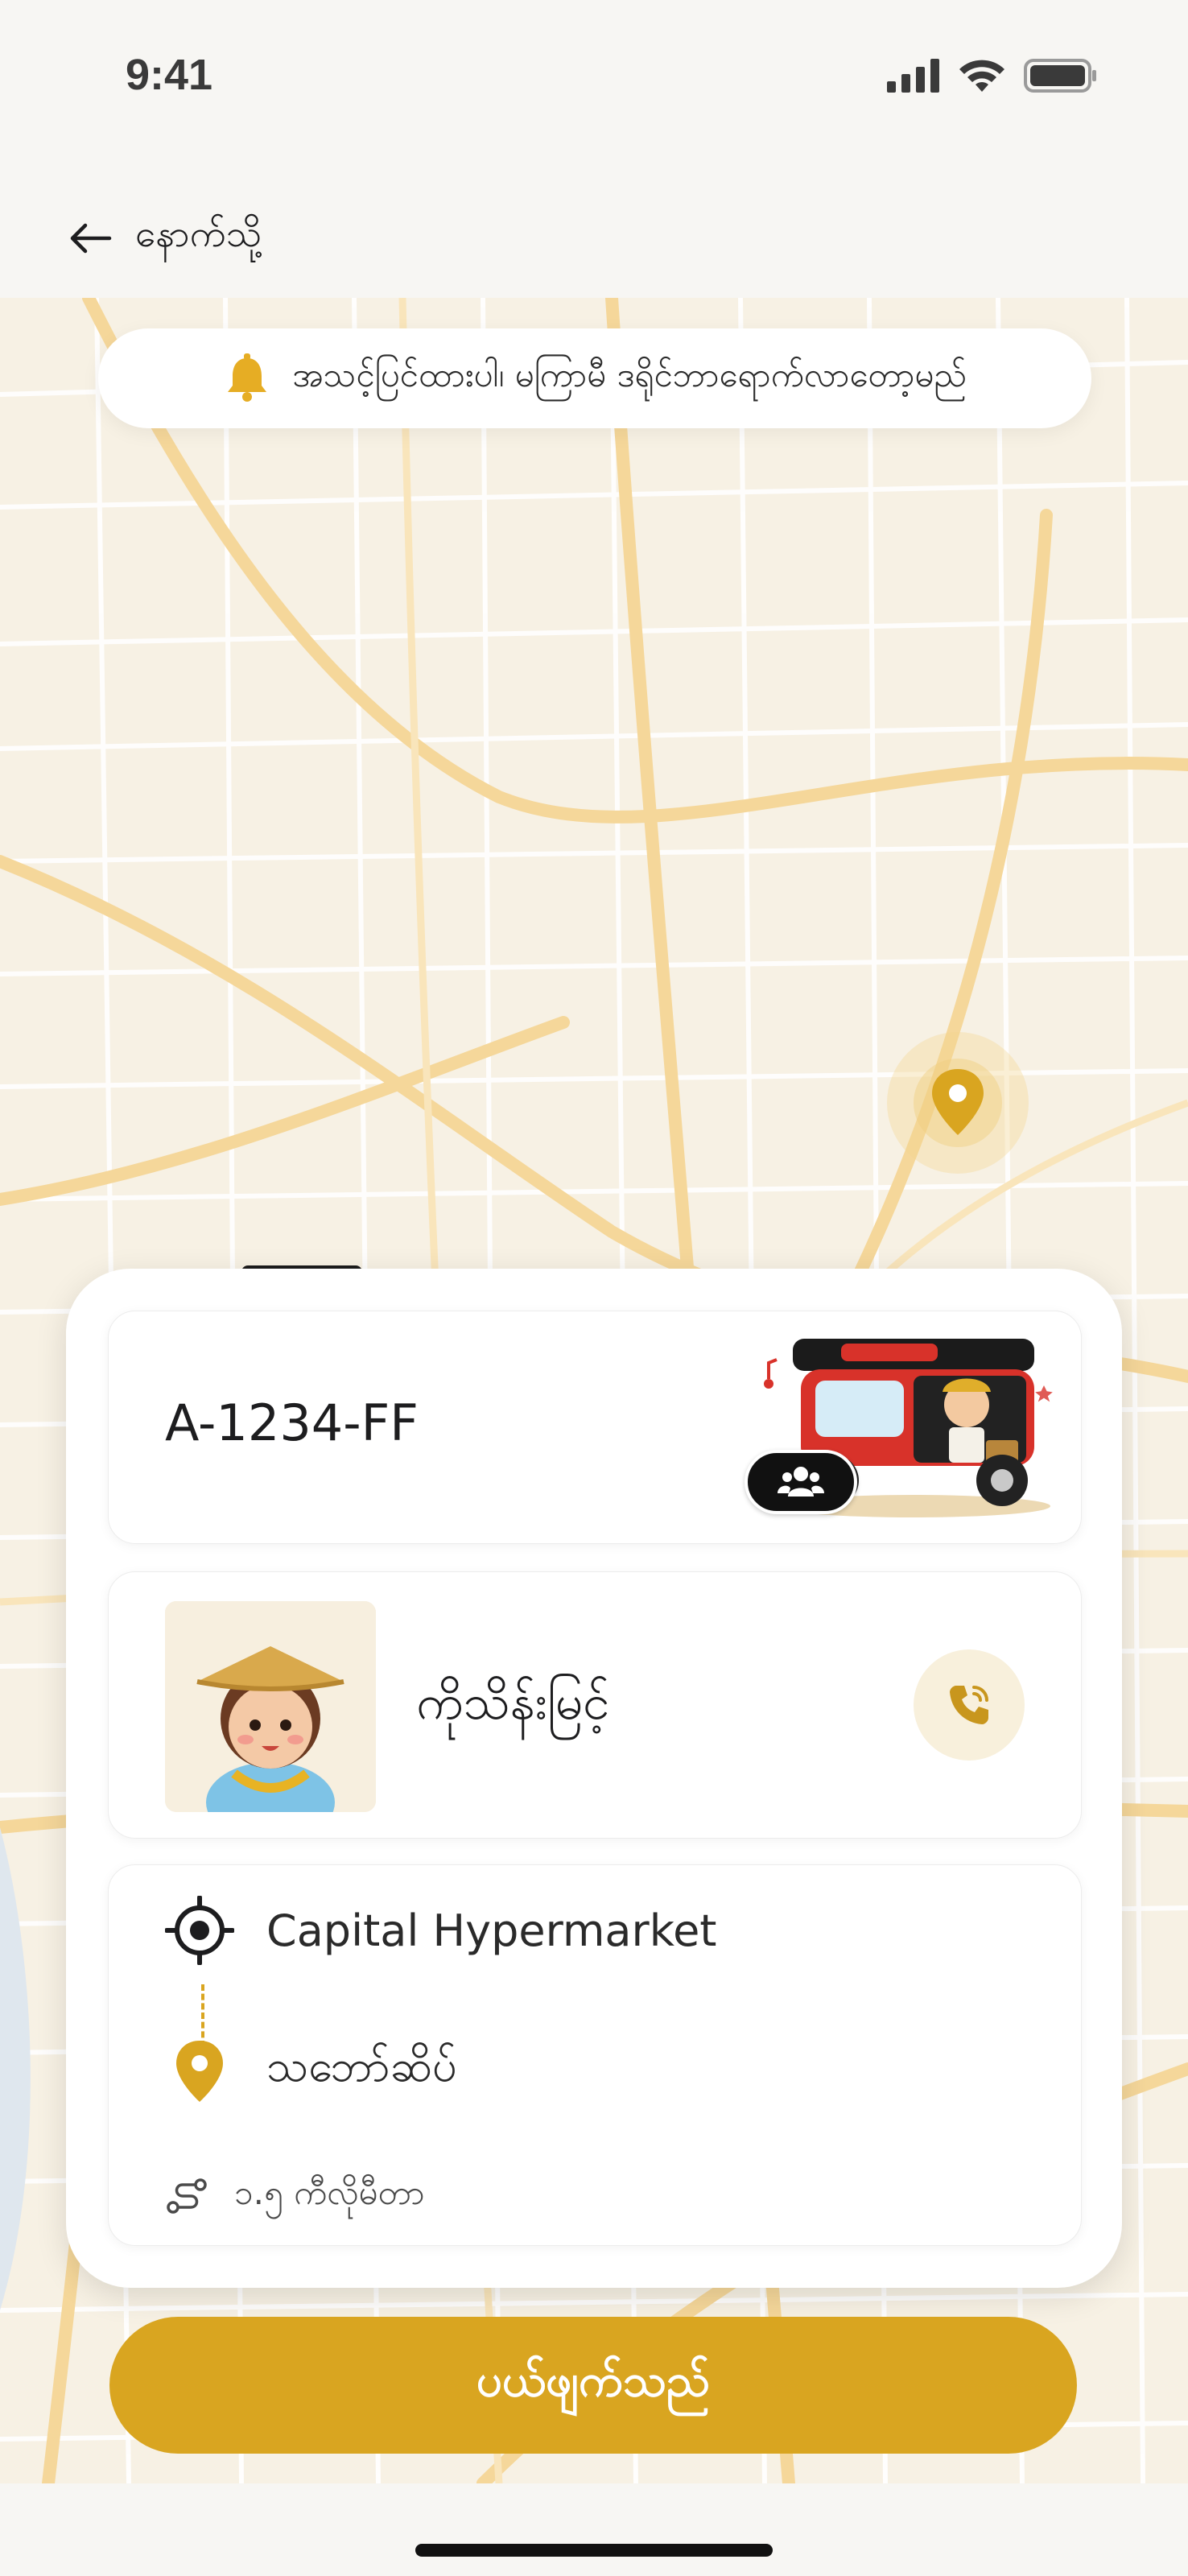 This screenshot has height=2576, width=1188. I want to click on bell-icon, so click(248, 377).